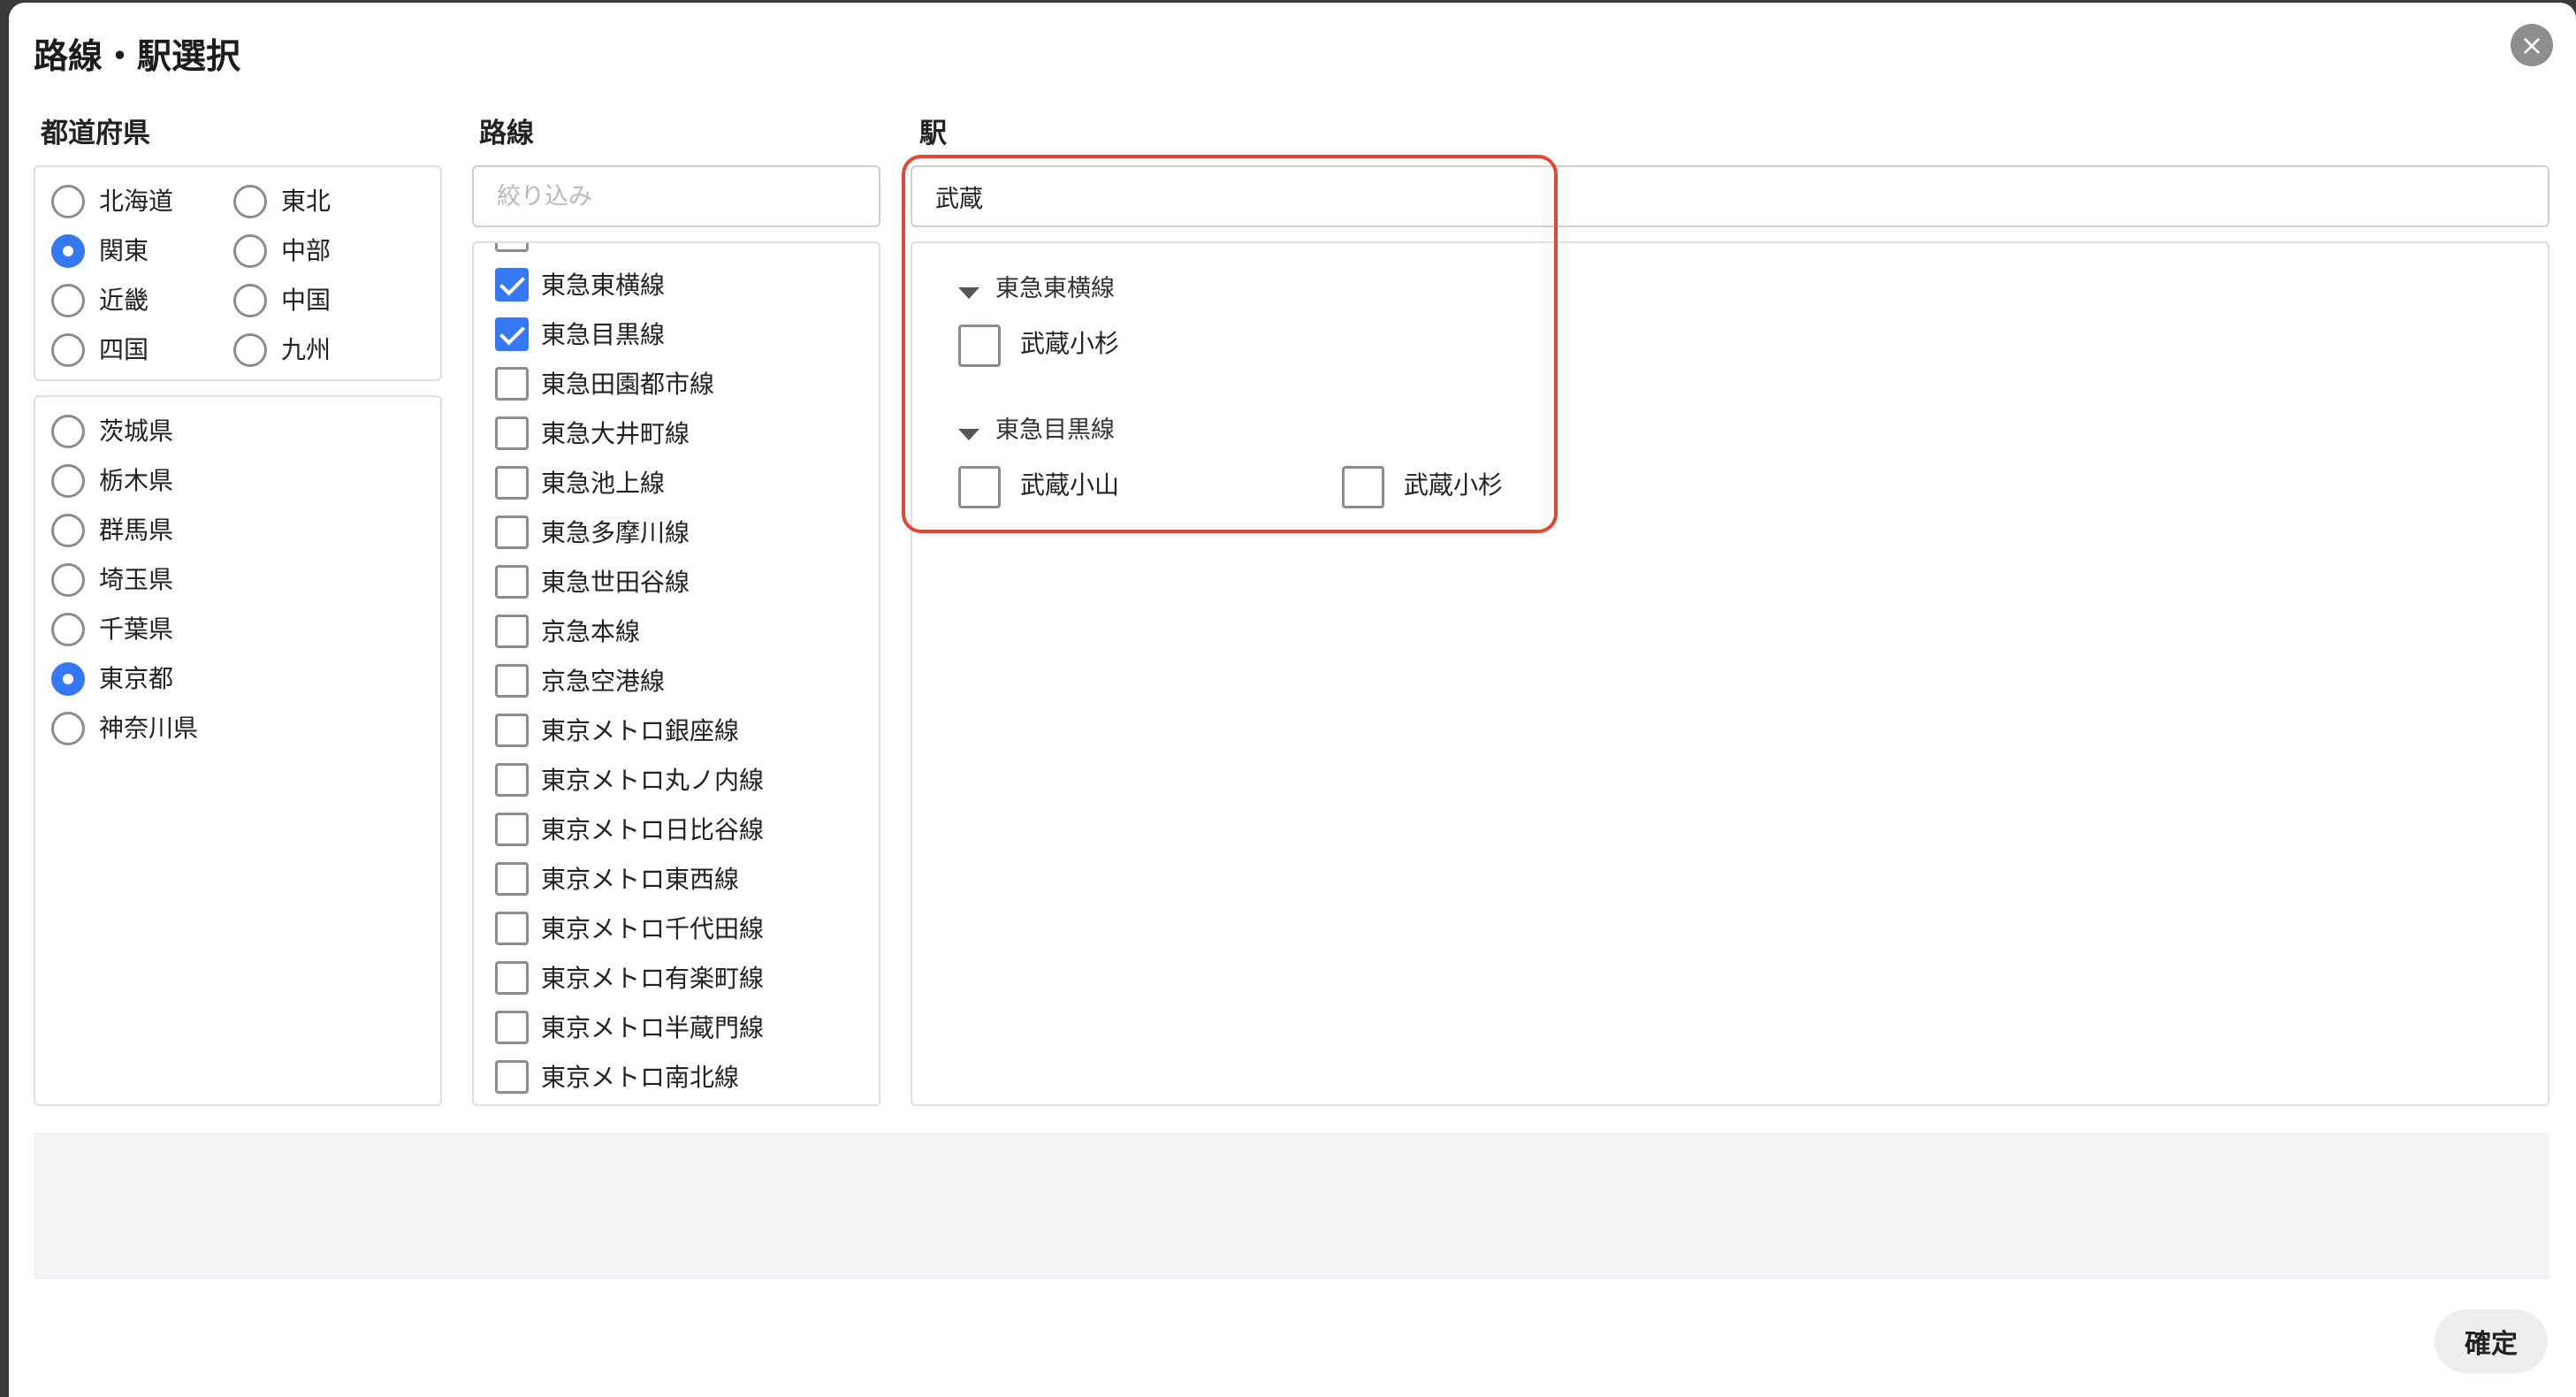  What do you see at coordinates (149, 728) in the screenshot?
I see `prefecture-label: 神奈川県` at bounding box center [149, 728].